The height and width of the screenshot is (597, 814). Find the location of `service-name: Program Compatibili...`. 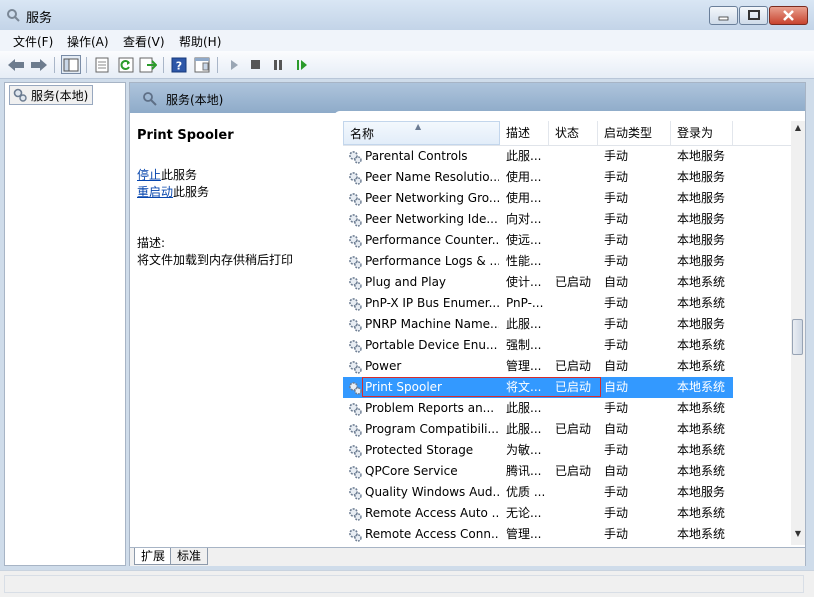

service-name: Program Compatibili... is located at coordinates (432, 429).